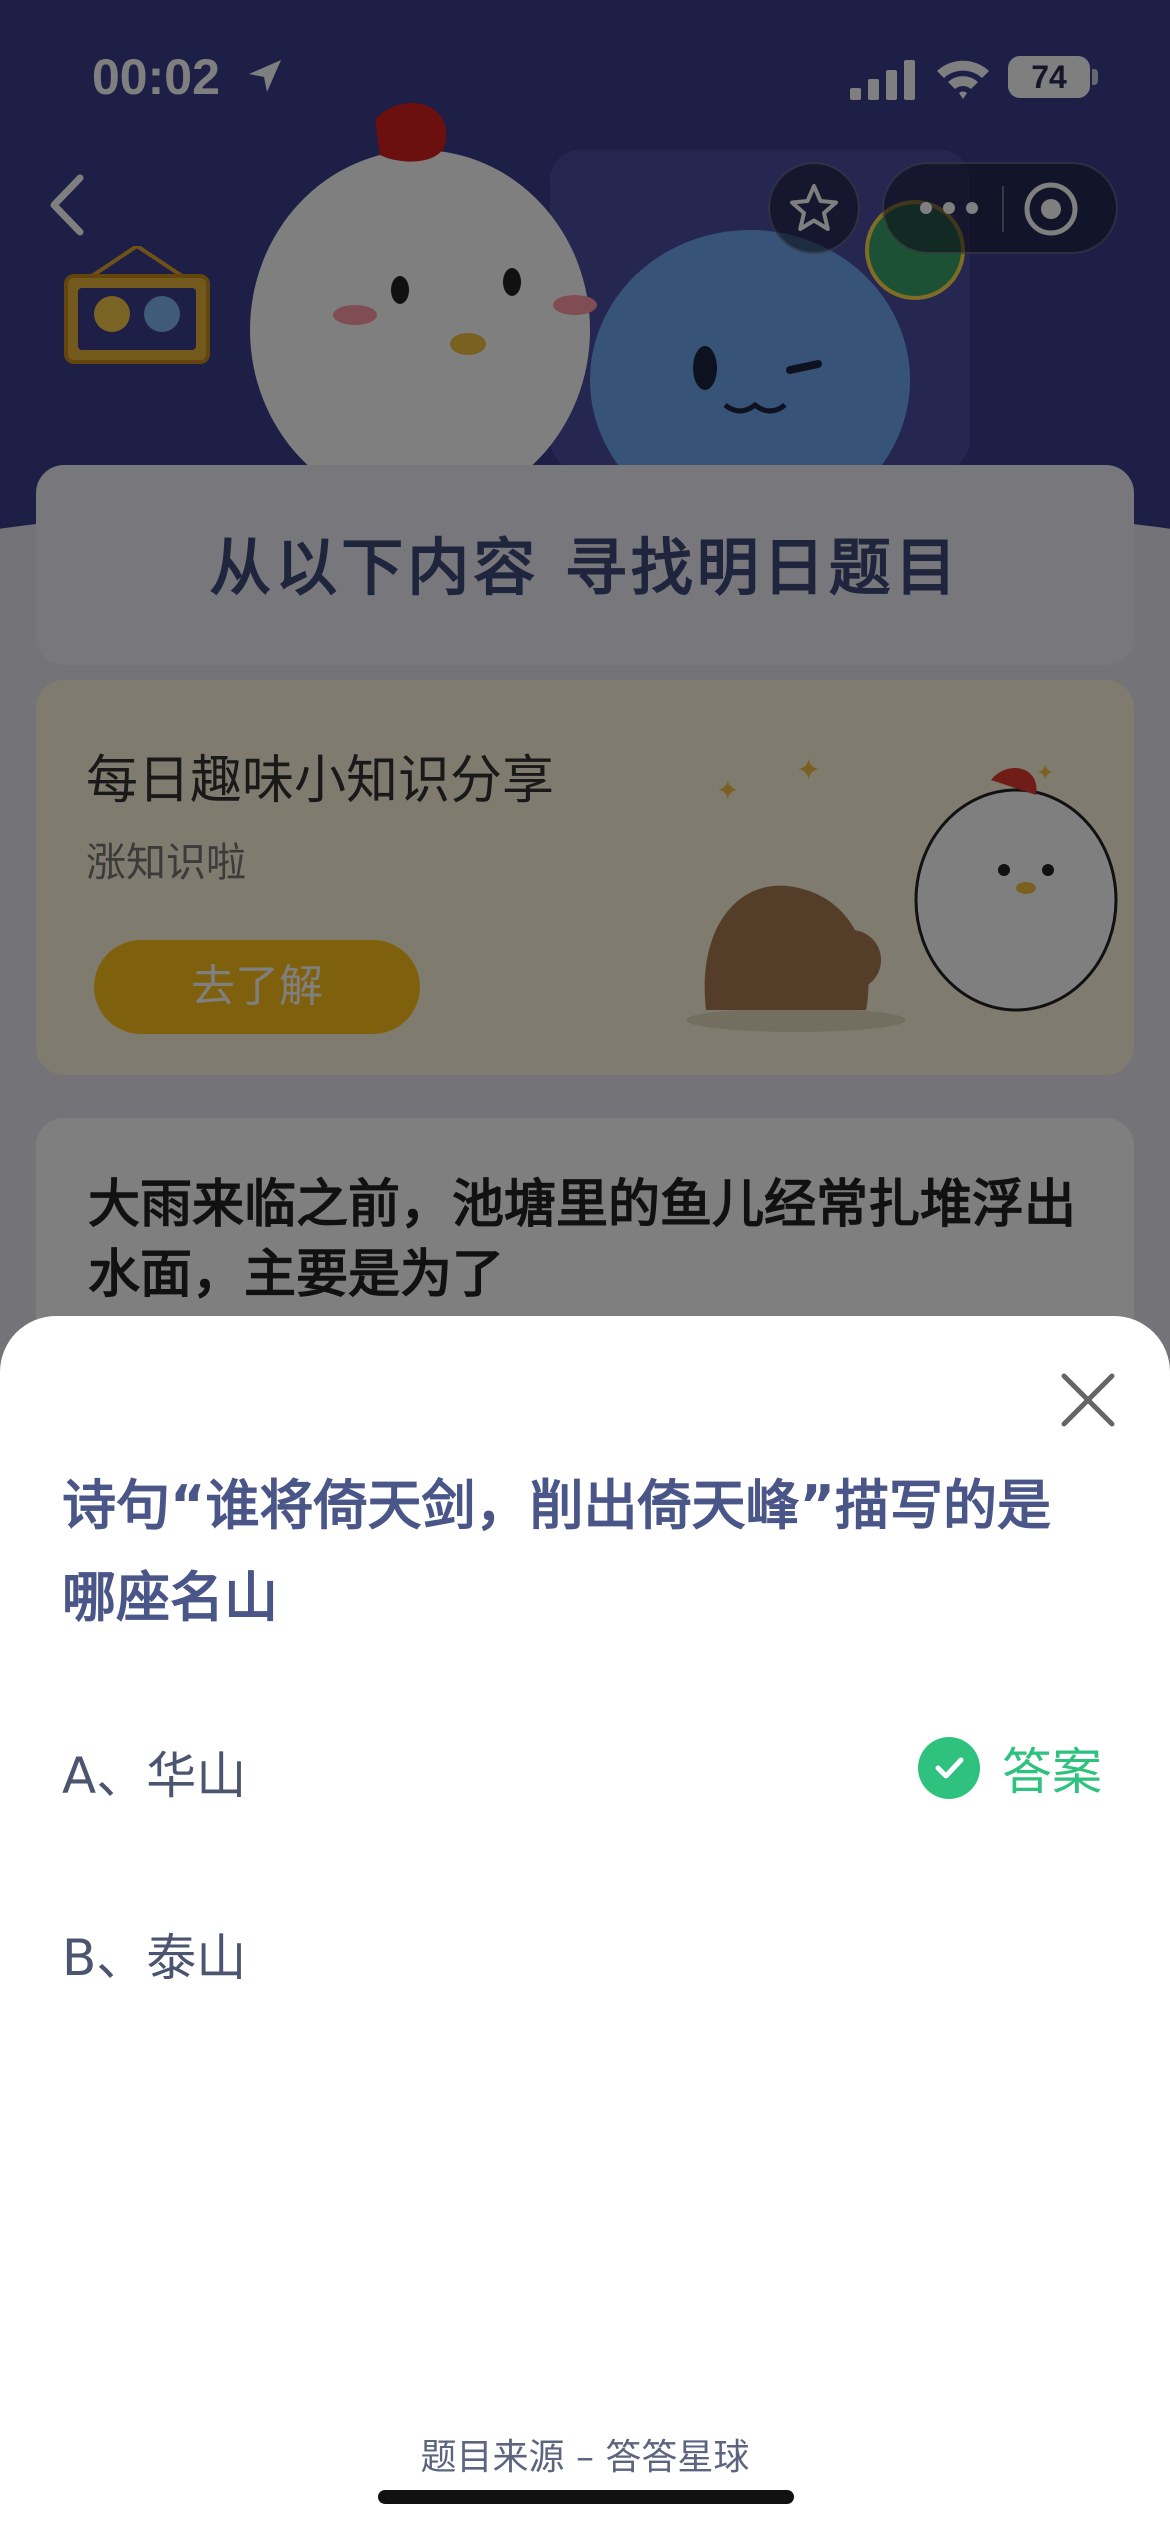  What do you see at coordinates (556, 1551) in the screenshot?
I see `question-text: 诗句“谁将倚天剑，削出倚天峰”描写的是哪座名山` at bounding box center [556, 1551].